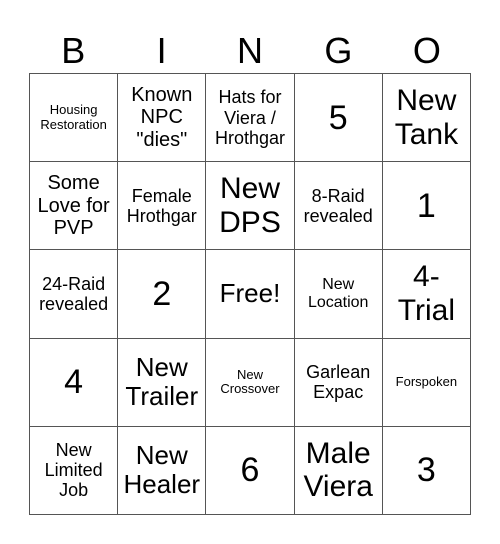 Image resolution: width=500 pixels, height=544 pixels. I want to click on bingo-cell: New Crossover, so click(250, 382).